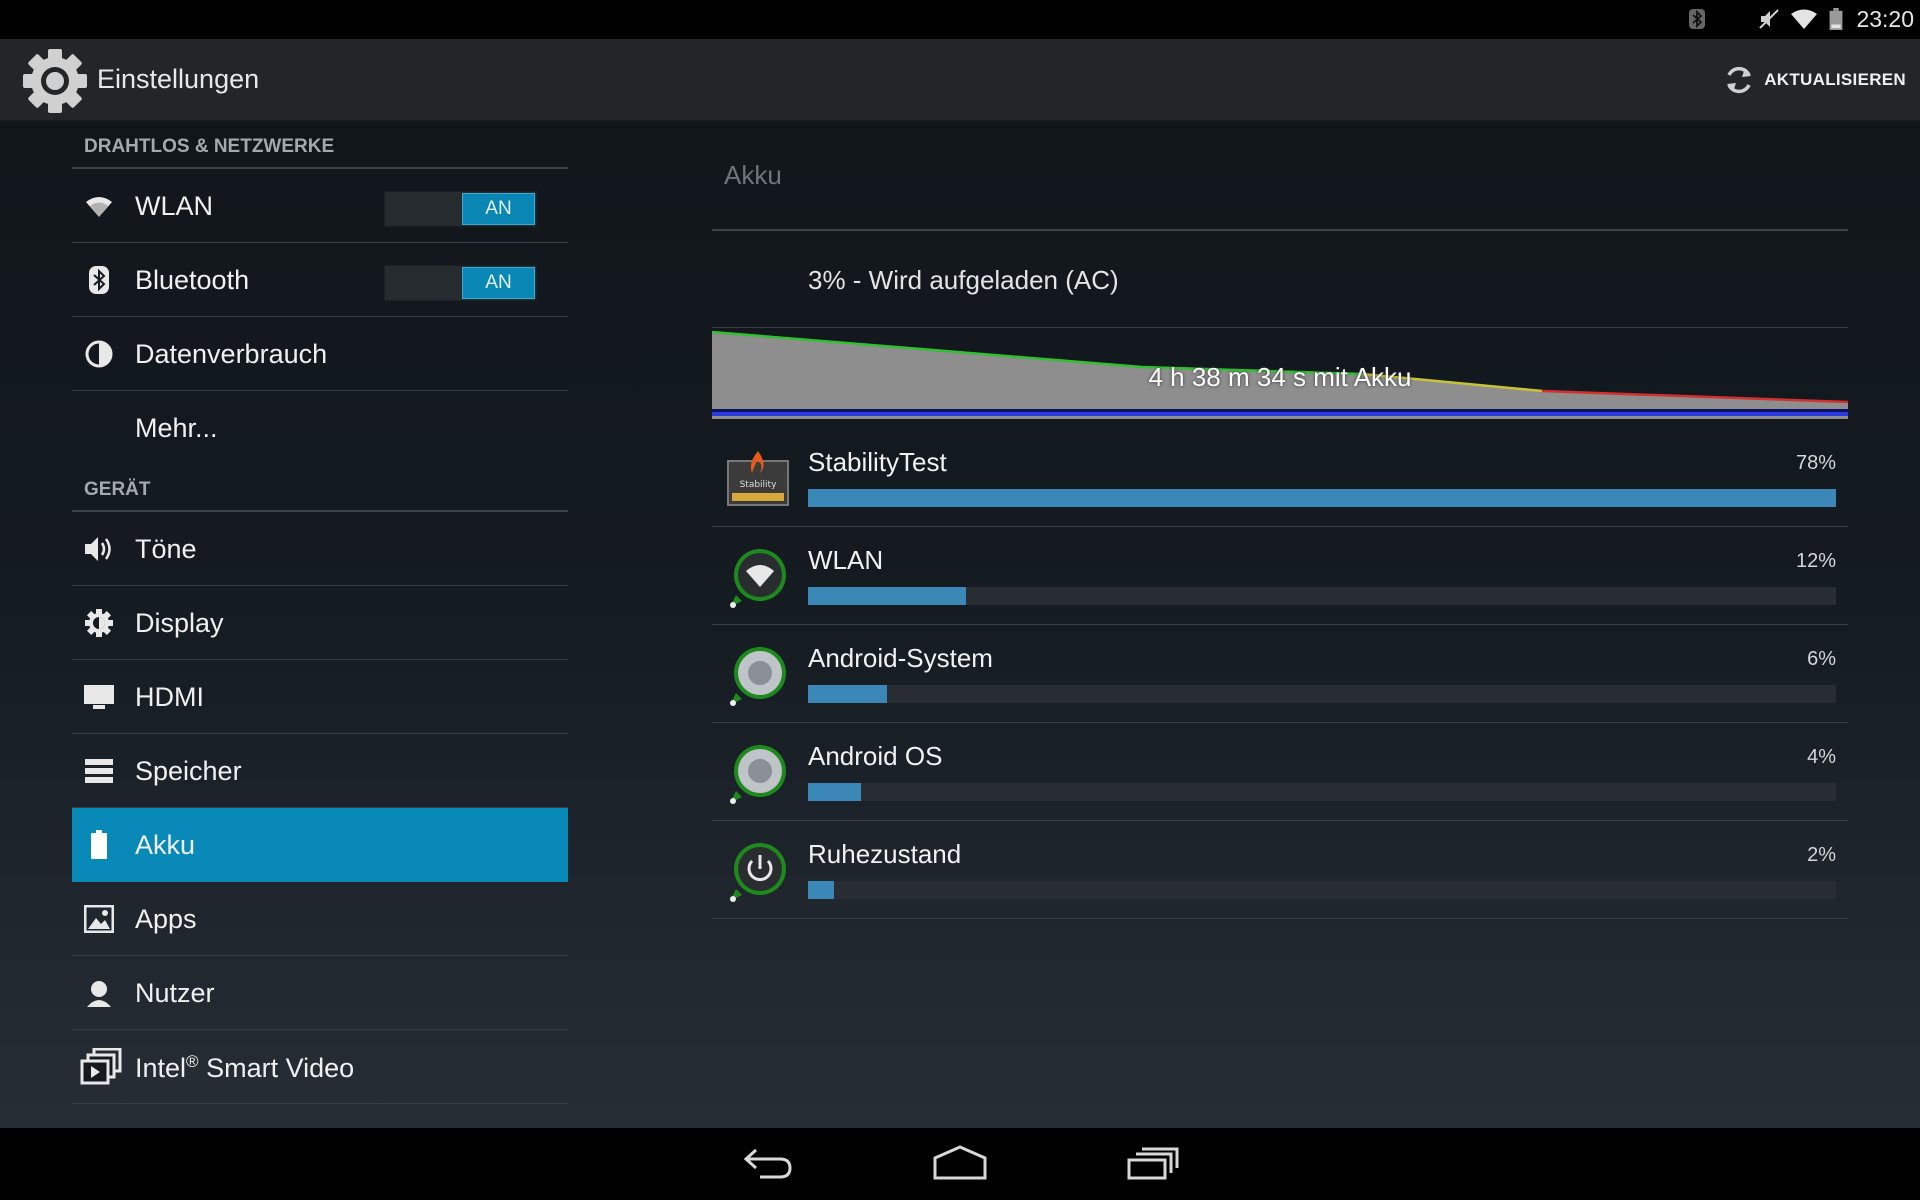 The width and height of the screenshot is (1920, 1200). Describe the element at coordinates (1821, 757) in the screenshot. I see `app-percent: 4%` at that location.